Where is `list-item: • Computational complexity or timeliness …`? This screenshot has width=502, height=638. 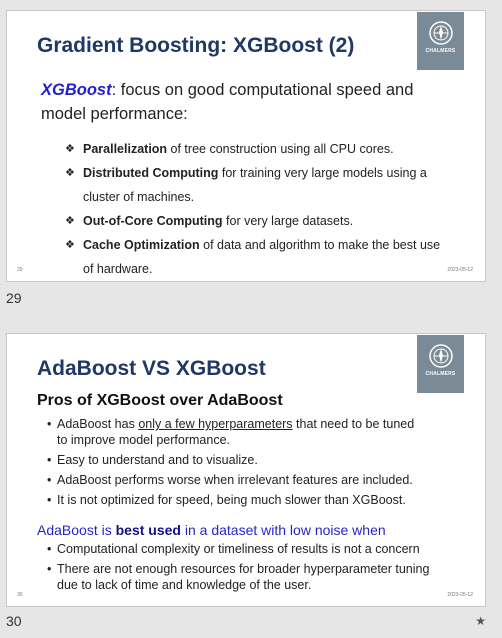 list-item: • Computational complexity or timeliness … is located at coordinates (247, 549).